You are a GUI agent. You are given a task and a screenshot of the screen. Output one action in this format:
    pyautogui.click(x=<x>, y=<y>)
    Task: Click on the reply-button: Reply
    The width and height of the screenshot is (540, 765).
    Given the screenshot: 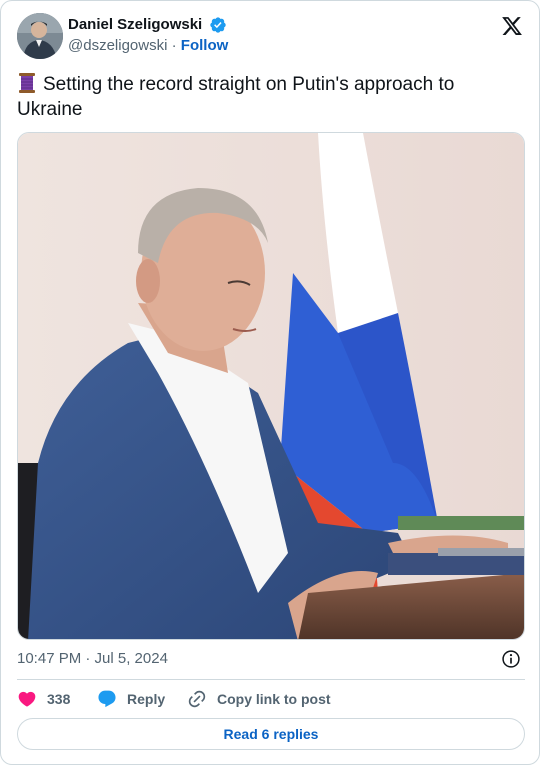 What is the action you would take?
    pyautogui.click(x=131, y=699)
    